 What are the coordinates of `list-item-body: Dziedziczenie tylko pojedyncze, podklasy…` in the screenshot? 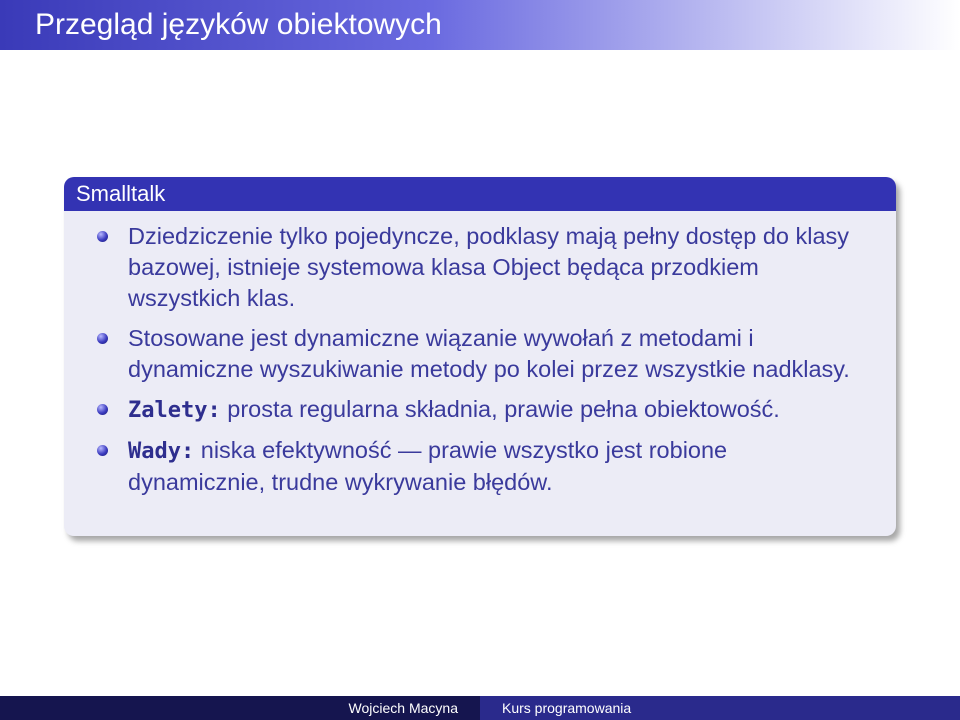 It's located at (489, 267).